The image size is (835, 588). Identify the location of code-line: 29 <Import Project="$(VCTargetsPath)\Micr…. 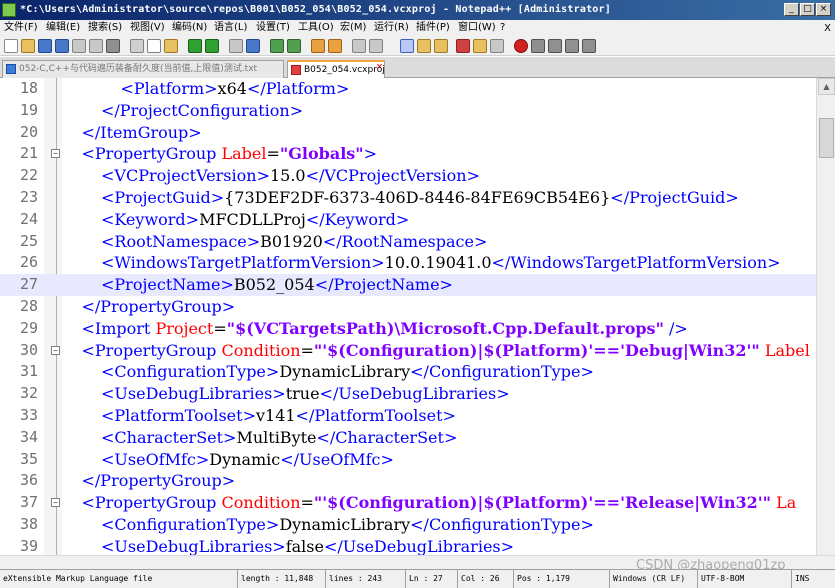
(408, 329).